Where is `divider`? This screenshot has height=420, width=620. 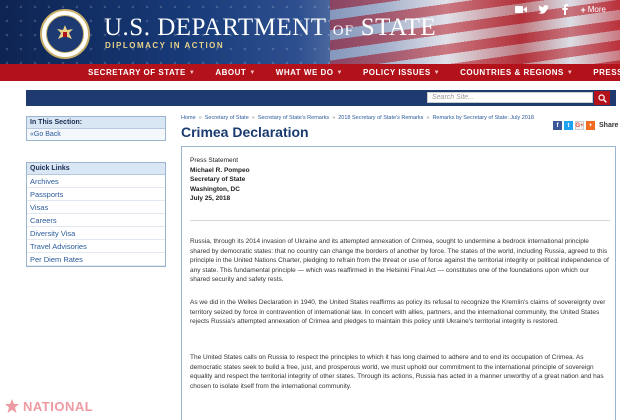 divider is located at coordinates (400, 220).